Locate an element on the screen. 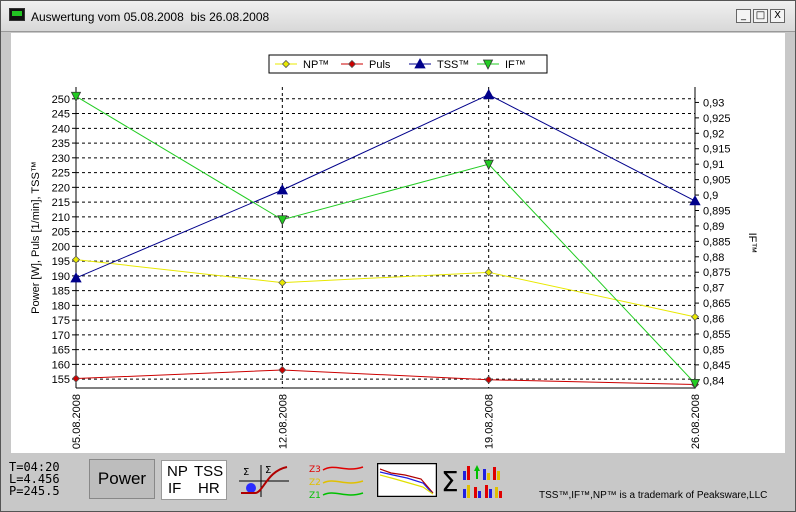 Image resolution: width=796 pixels, height=512 pixels. hr-label: HR is located at coordinates (209, 488).